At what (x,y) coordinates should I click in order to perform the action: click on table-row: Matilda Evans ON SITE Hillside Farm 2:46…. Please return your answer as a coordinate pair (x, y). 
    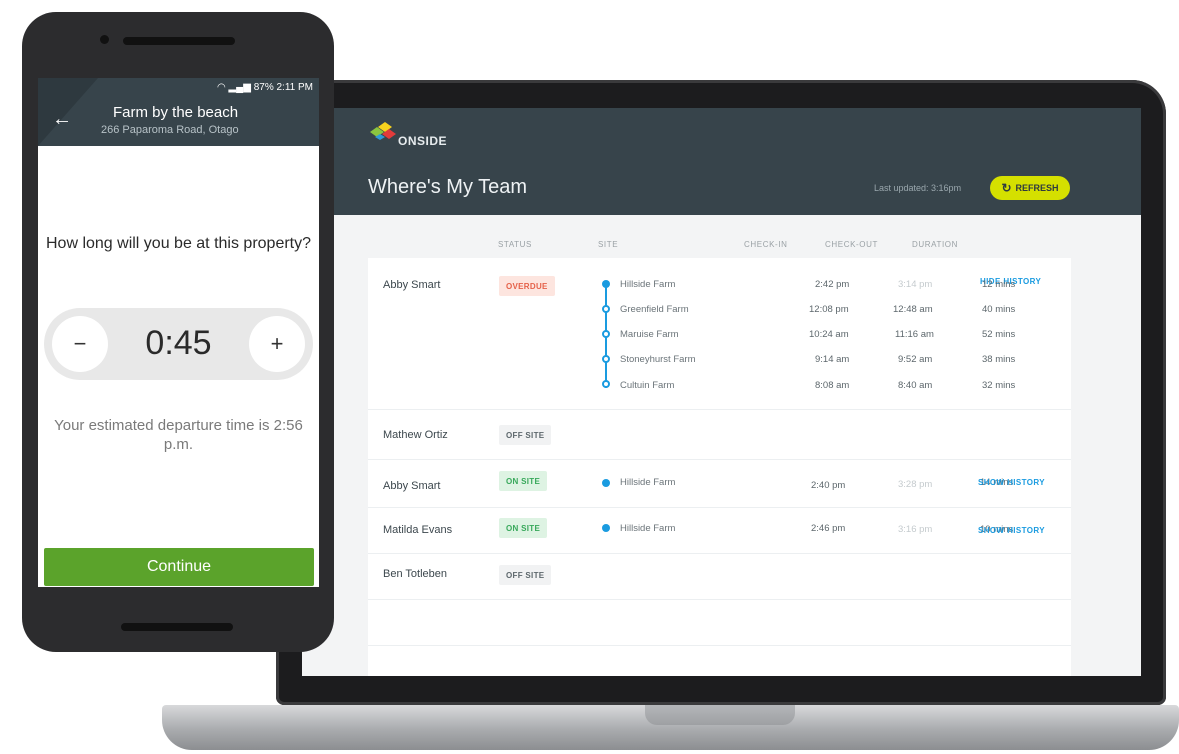
    Looking at the image, I should click on (719, 531).